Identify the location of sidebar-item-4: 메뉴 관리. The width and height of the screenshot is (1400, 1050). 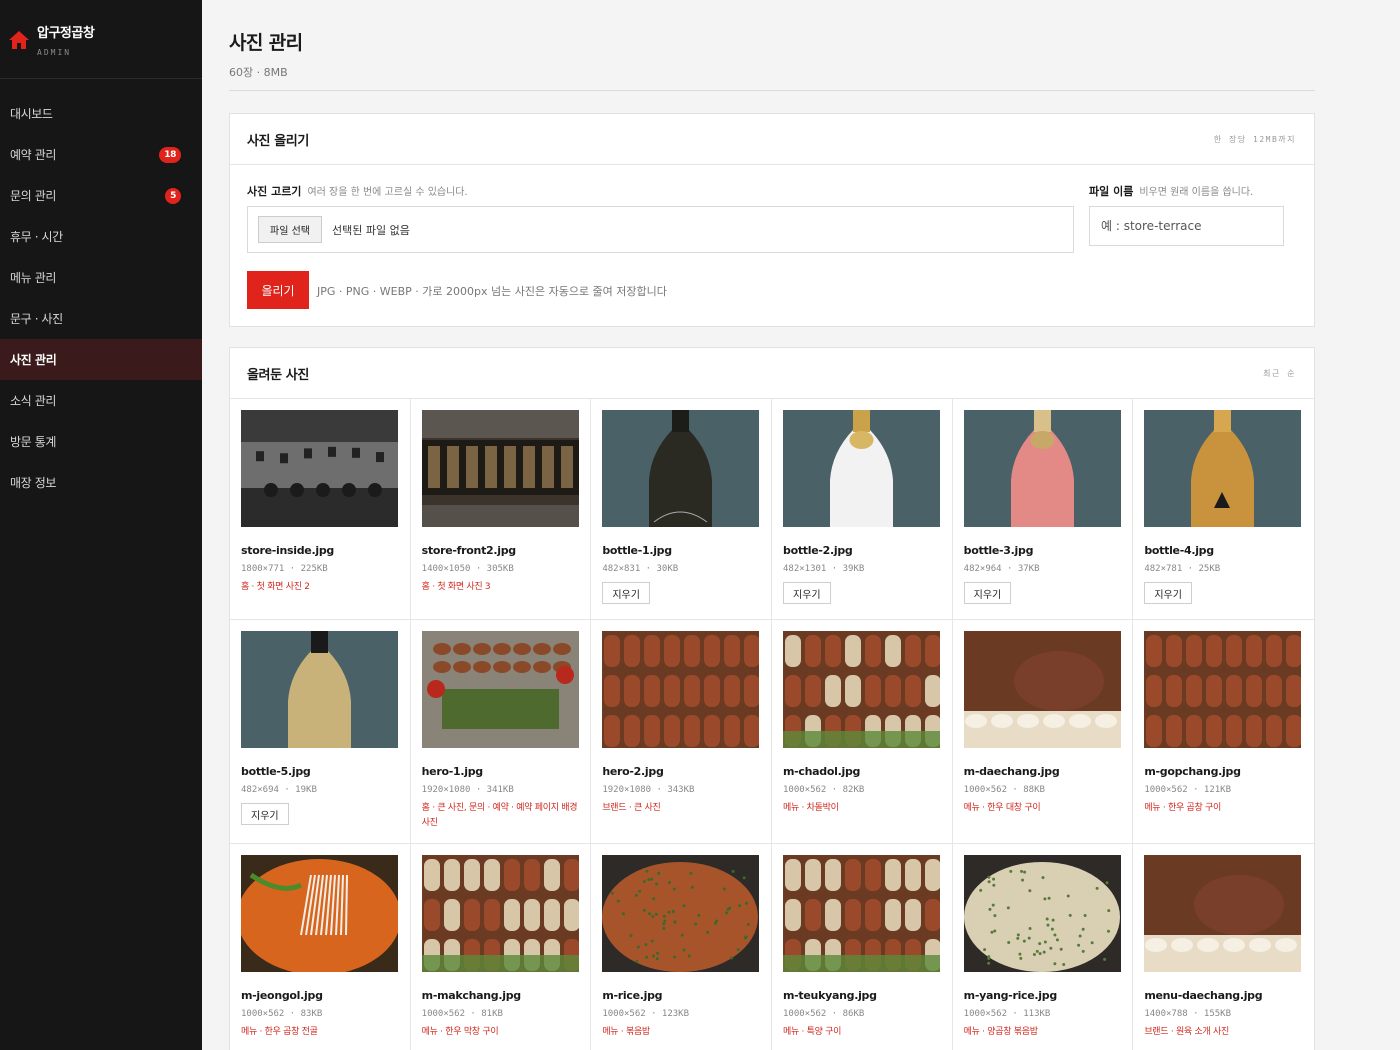
(101, 277).